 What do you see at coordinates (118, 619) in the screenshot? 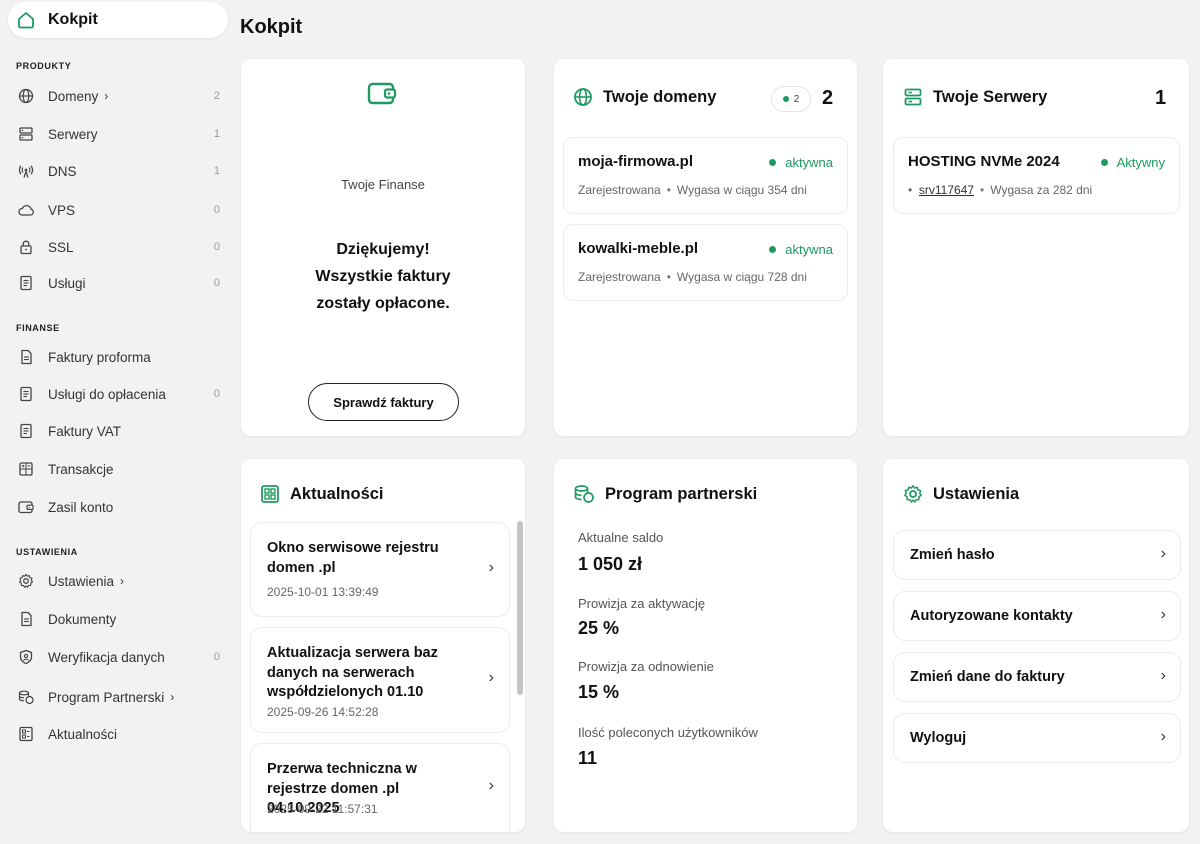
I see `sidebar-item-dokumenty: Dokumenty` at bounding box center [118, 619].